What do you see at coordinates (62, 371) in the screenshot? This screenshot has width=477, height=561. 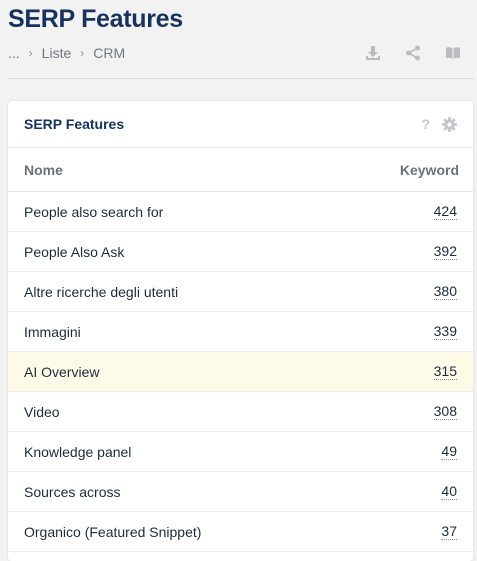 I see `row-name: AI Overview` at bounding box center [62, 371].